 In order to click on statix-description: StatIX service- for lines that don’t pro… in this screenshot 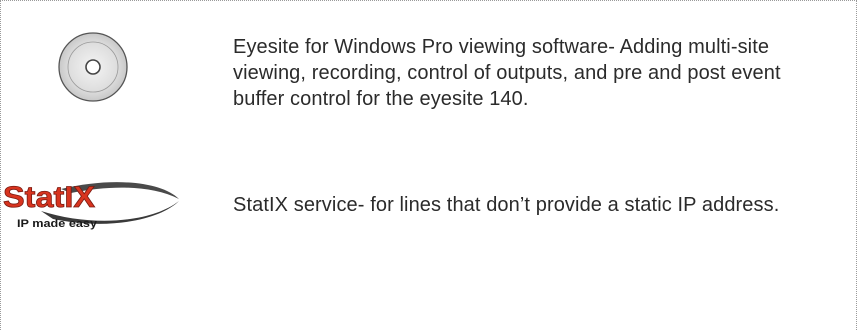, I will do `click(506, 205)`.